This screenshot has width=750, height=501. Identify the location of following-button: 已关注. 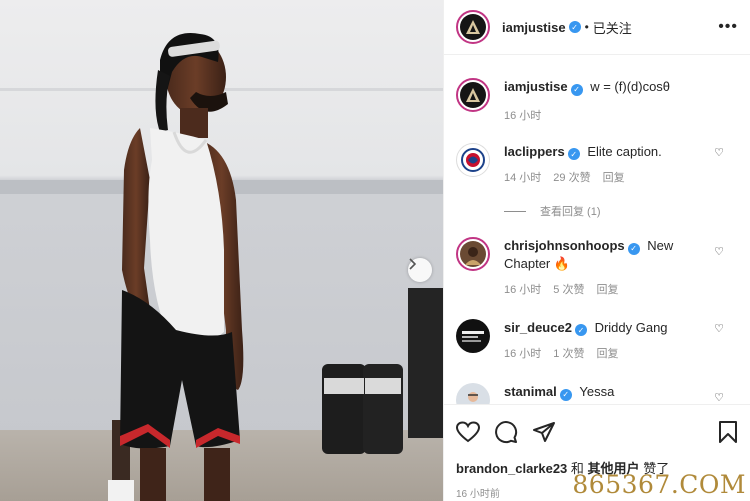
(612, 27).